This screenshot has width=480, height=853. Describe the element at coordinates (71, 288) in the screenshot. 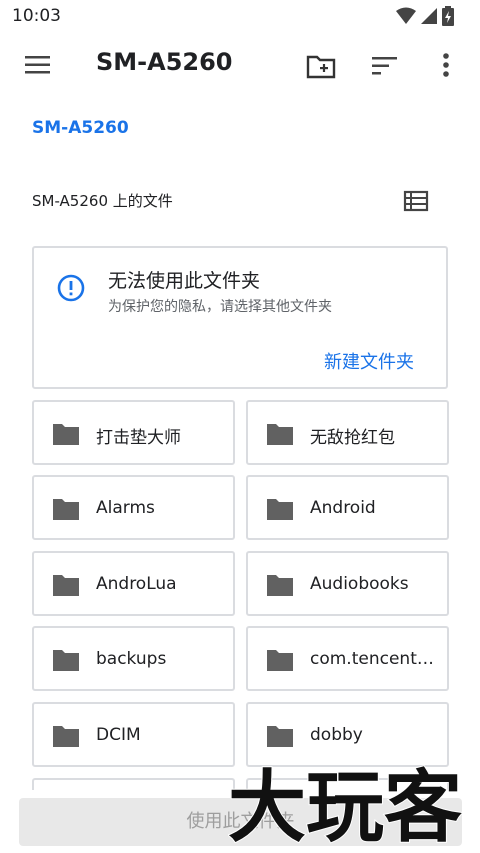

I see `info-icon` at that location.